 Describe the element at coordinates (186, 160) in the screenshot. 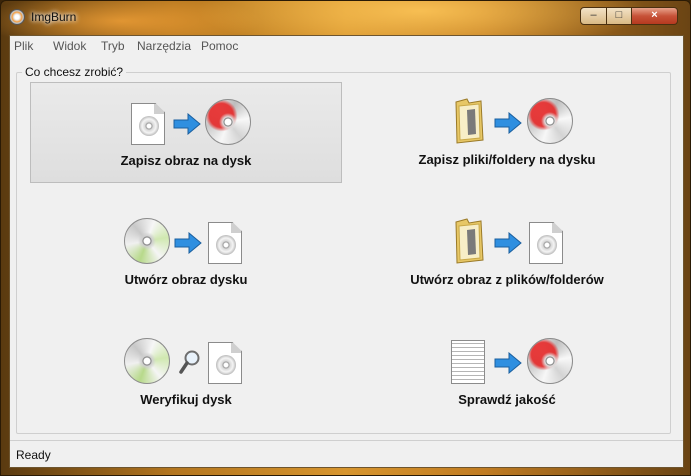

I see `task-label: Zapisz obraz na dysk` at that location.